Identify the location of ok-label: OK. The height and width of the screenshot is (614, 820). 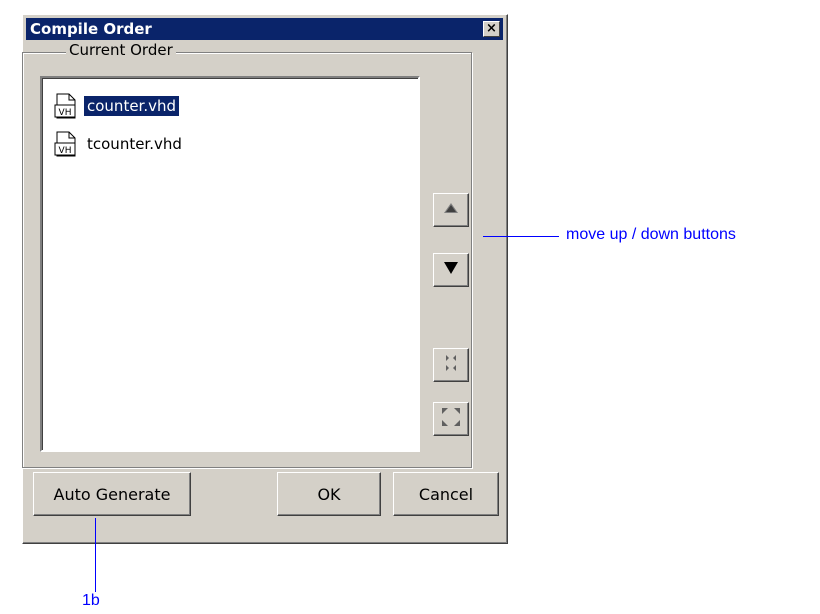
(329, 494).